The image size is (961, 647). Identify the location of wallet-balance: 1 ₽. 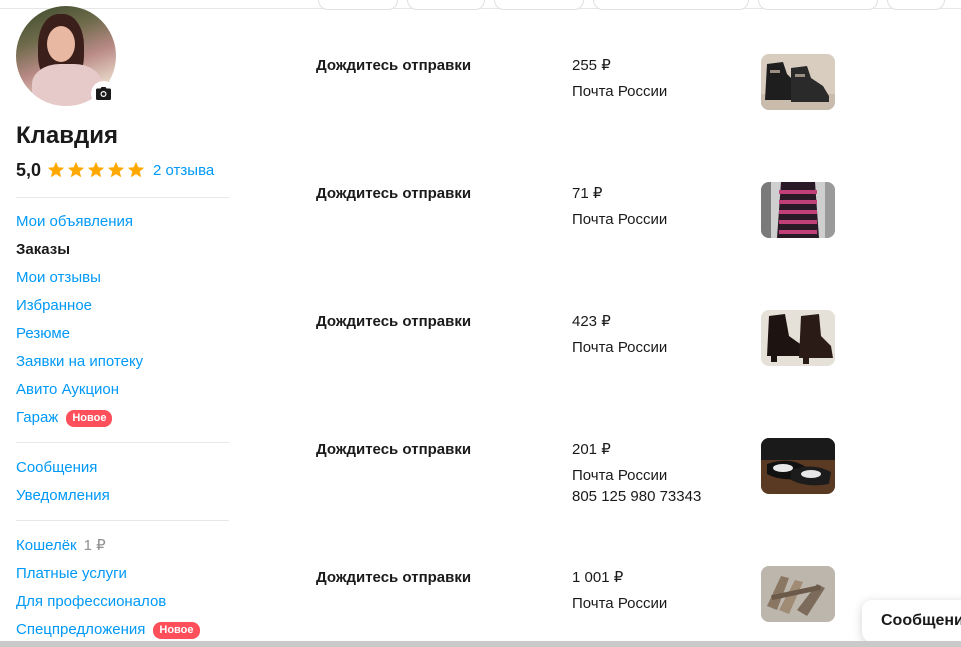
(94, 545).